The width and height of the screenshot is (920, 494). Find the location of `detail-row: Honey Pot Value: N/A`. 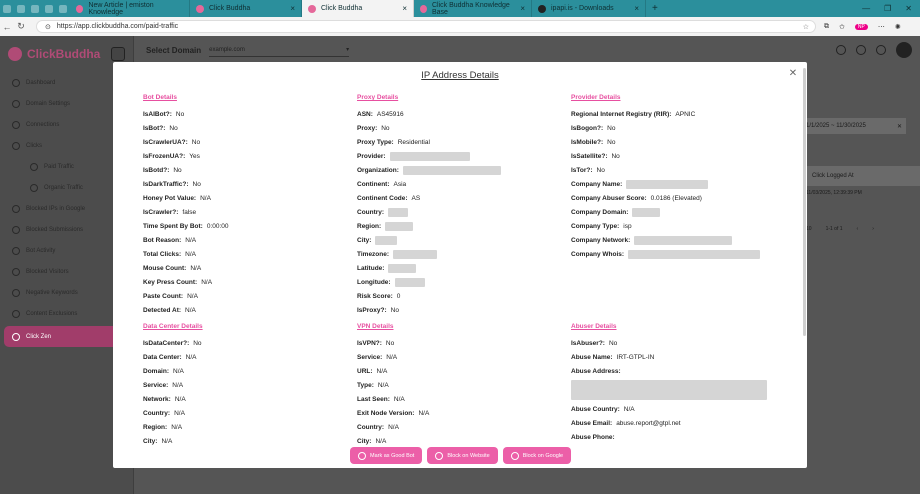

detail-row: Honey Pot Value: N/A is located at coordinates (186, 198).